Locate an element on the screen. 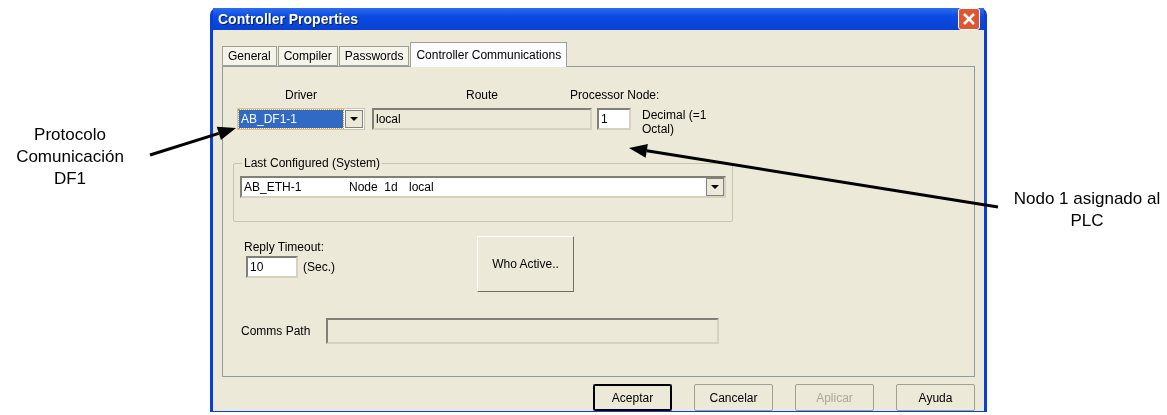 The width and height of the screenshot is (1167, 415). who-active-button: Who Active.. is located at coordinates (525, 264).